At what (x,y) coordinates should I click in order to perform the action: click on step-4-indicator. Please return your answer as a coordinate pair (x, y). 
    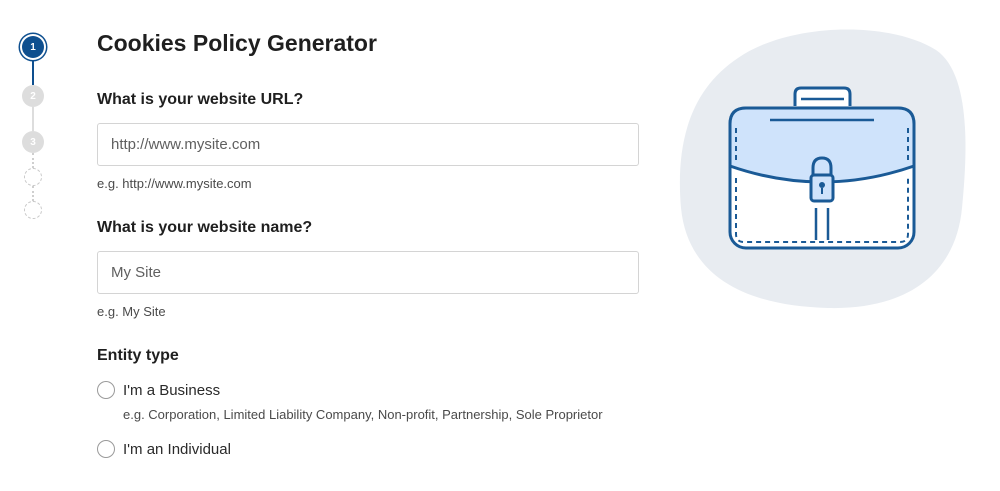
    Looking at the image, I should click on (33, 177).